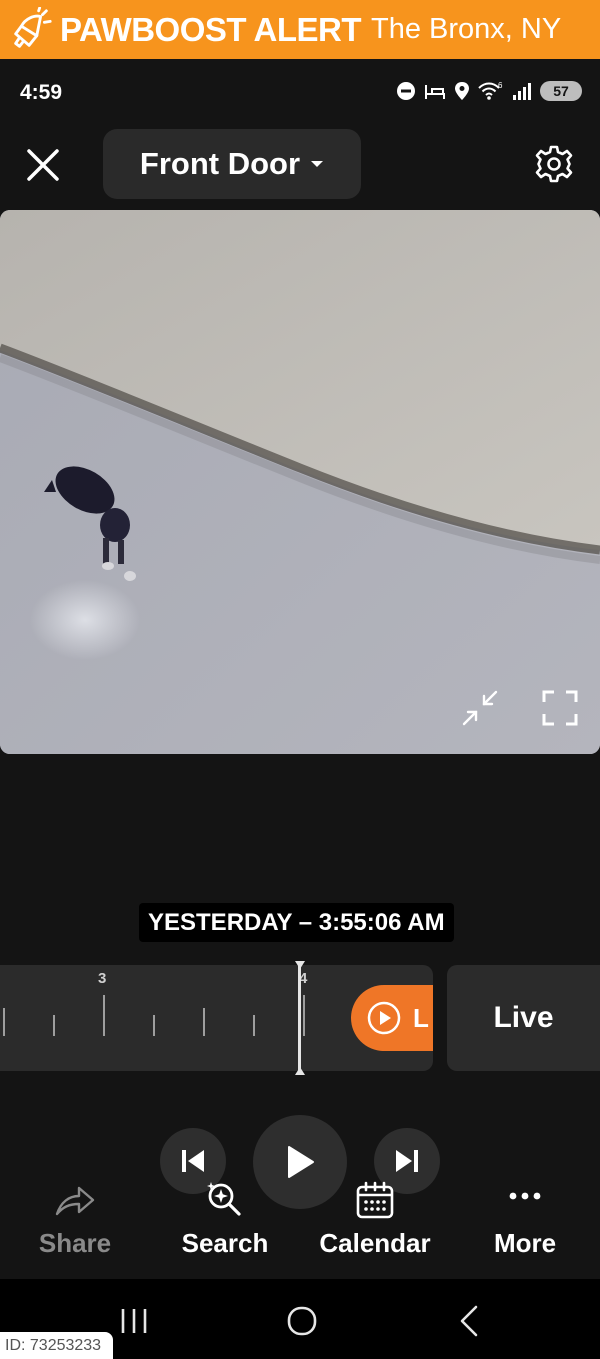 The width and height of the screenshot is (600, 1359). What do you see at coordinates (525, 1243) in the screenshot?
I see `more-label: More` at bounding box center [525, 1243].